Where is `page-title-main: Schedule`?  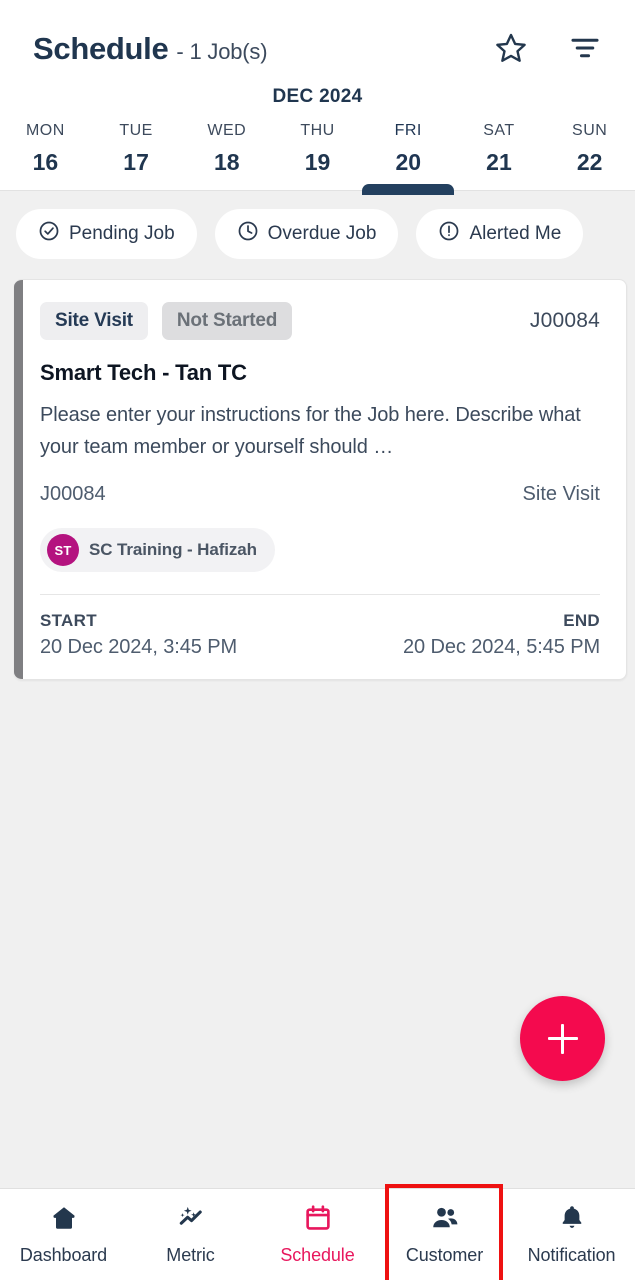 page-title-main: Schedule is located at coordinates (101, 48).